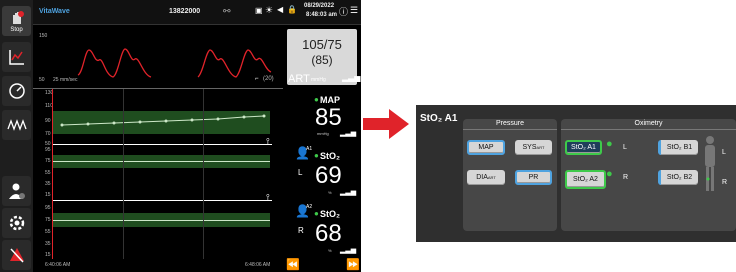 This screenshot has height=272, width=736. I want to click on map-tick: 90, so click(48, 121).